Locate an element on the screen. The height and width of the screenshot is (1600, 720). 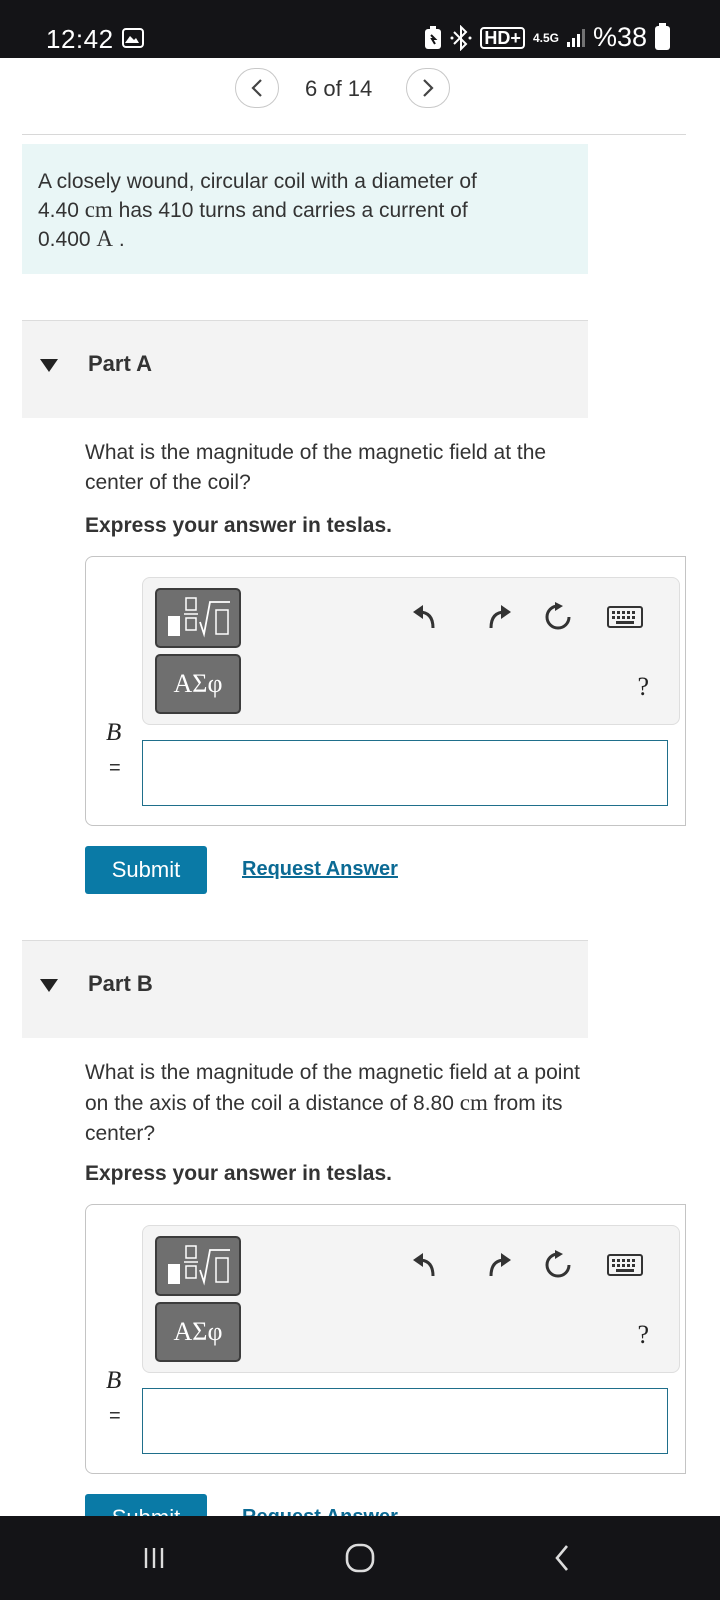
distance-value: 8.80 is located at coordinates (433, 1103).